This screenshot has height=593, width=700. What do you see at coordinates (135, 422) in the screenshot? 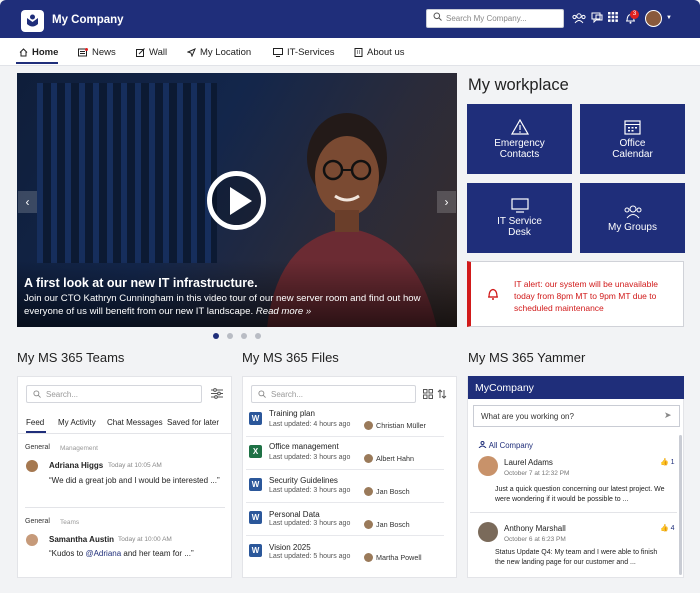
I see `tab-chat-messages: Chat Messages` at bounding box center [135, 422].